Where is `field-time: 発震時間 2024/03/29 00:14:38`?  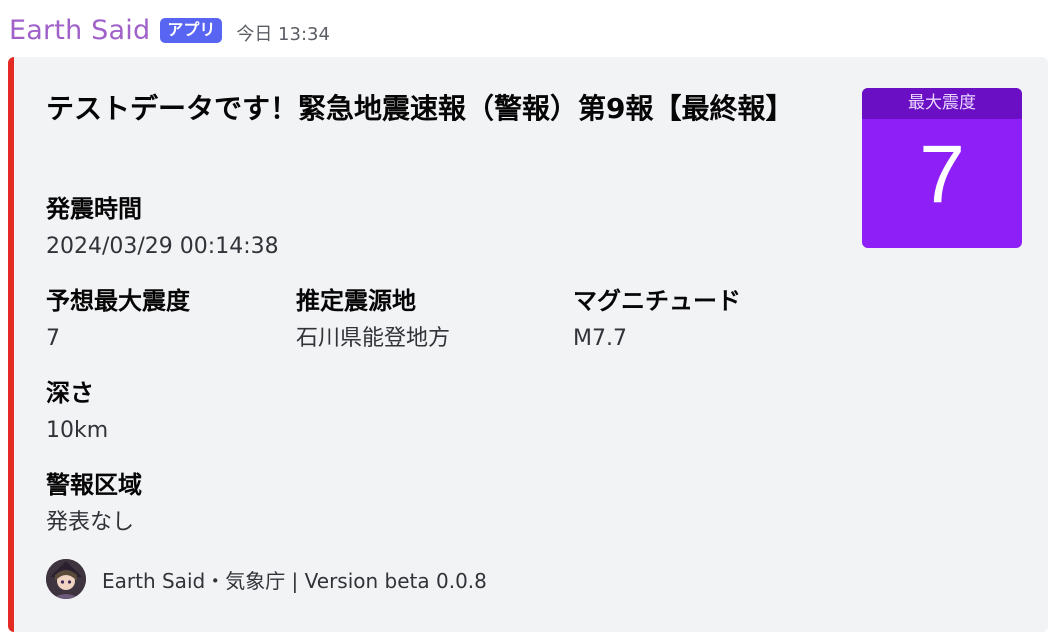
field-time: 発震時間 2024/03/29 00:14:38 is located at coordinates (162, 227).